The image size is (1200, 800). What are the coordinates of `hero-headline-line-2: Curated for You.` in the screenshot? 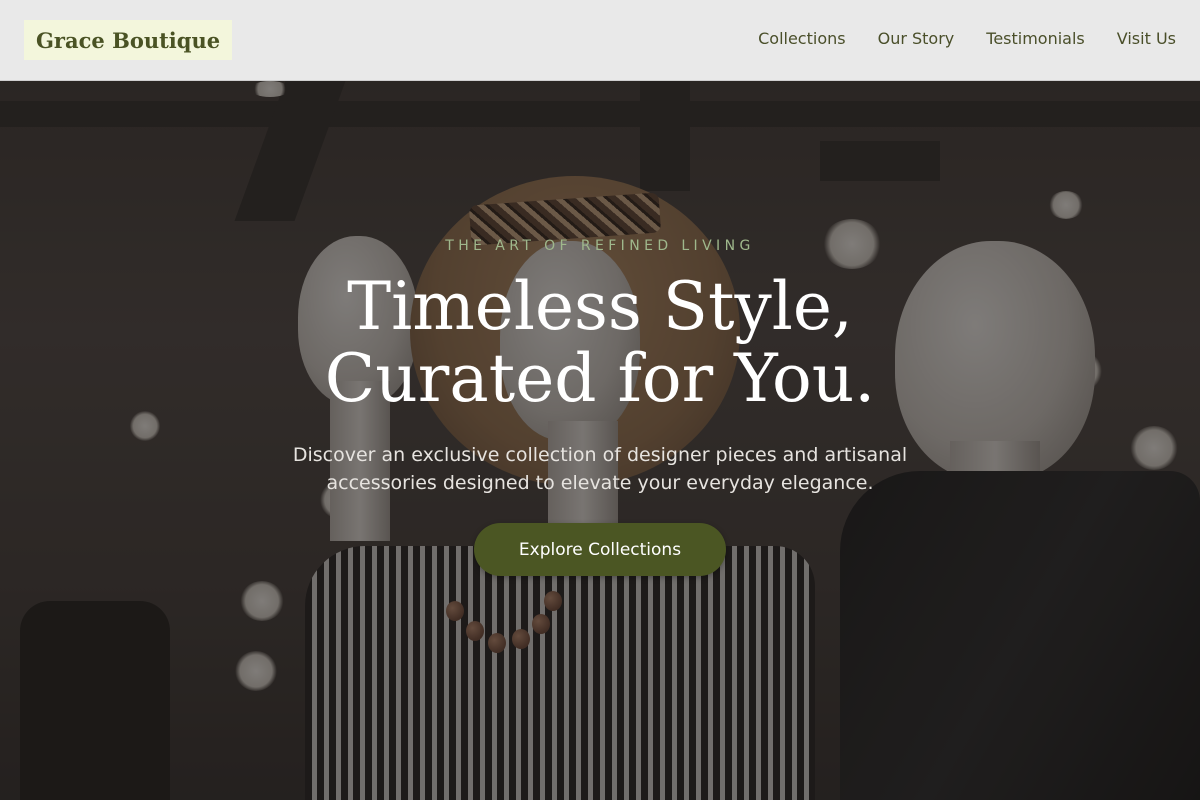 It's located at (600, 378).